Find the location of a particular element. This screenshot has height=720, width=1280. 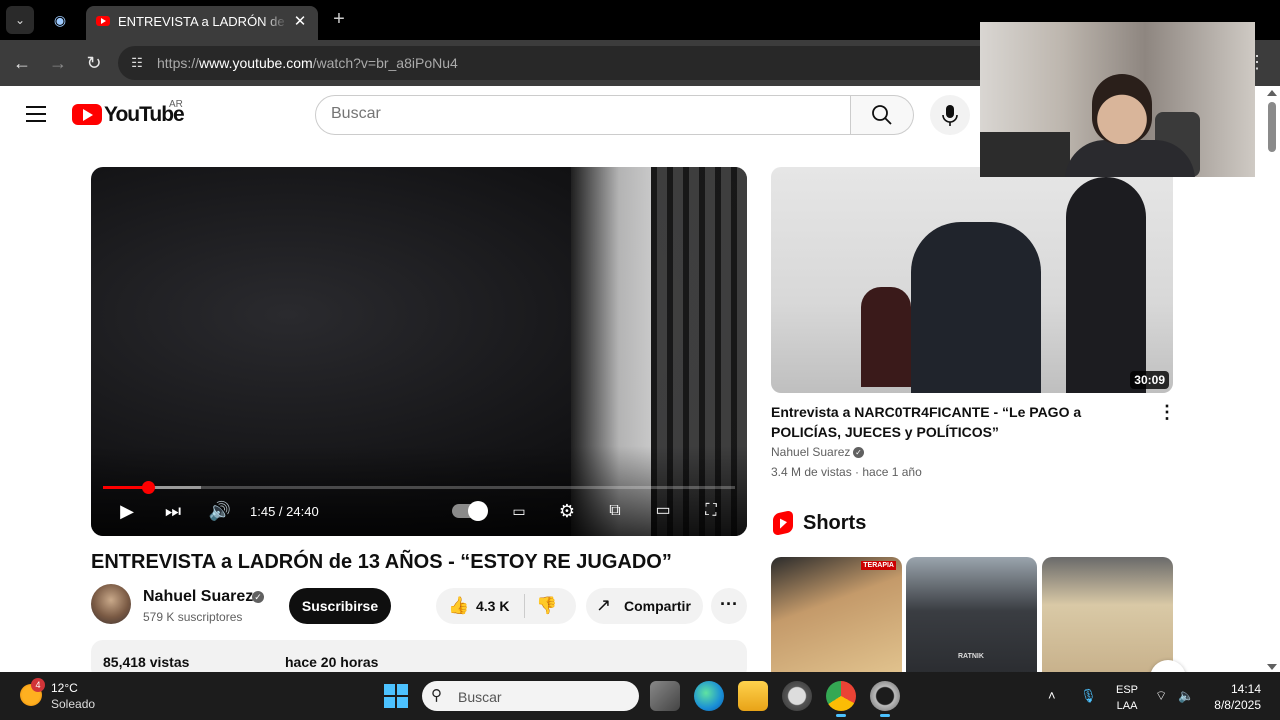

chrome-browser-icon is located at coordinates (841, 699).